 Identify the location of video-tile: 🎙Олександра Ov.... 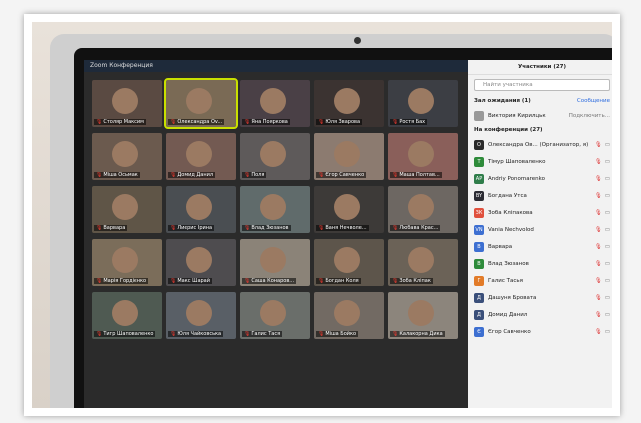
(201, 103).